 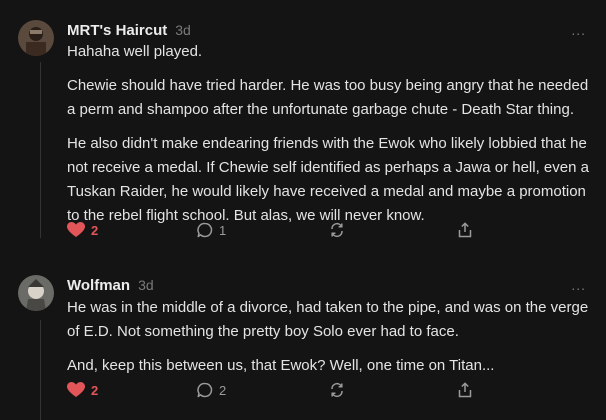 I want to click on reply-button: 1, so click(x=211, y=230).